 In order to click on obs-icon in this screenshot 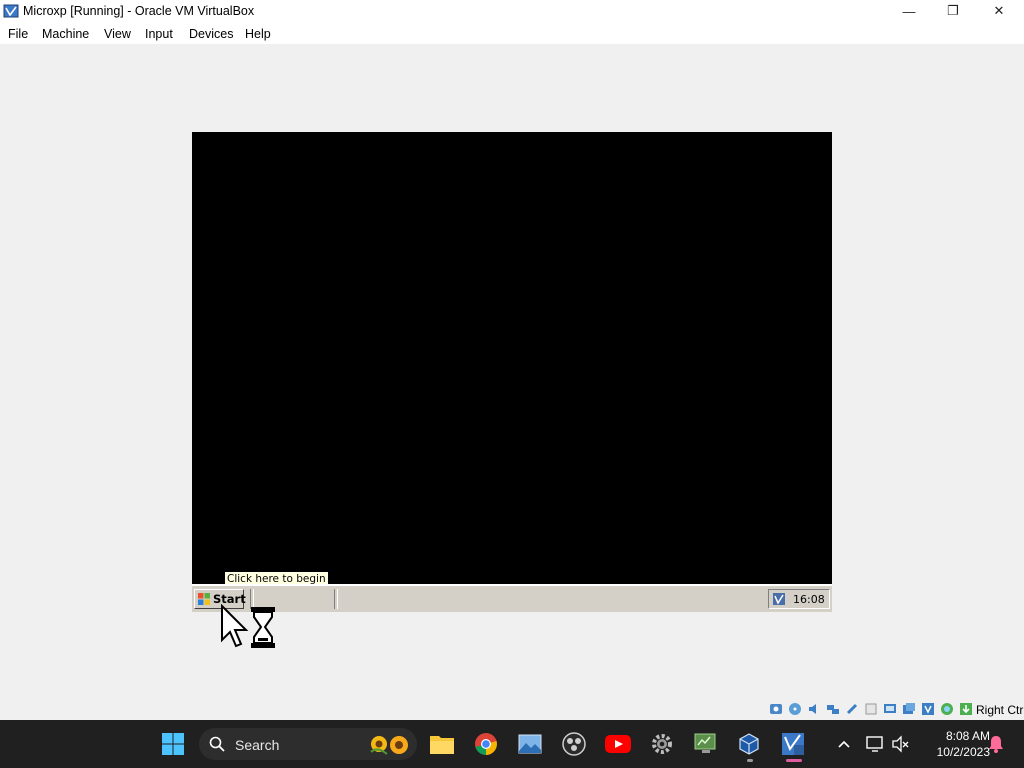, I will do `click(574, 744)`.